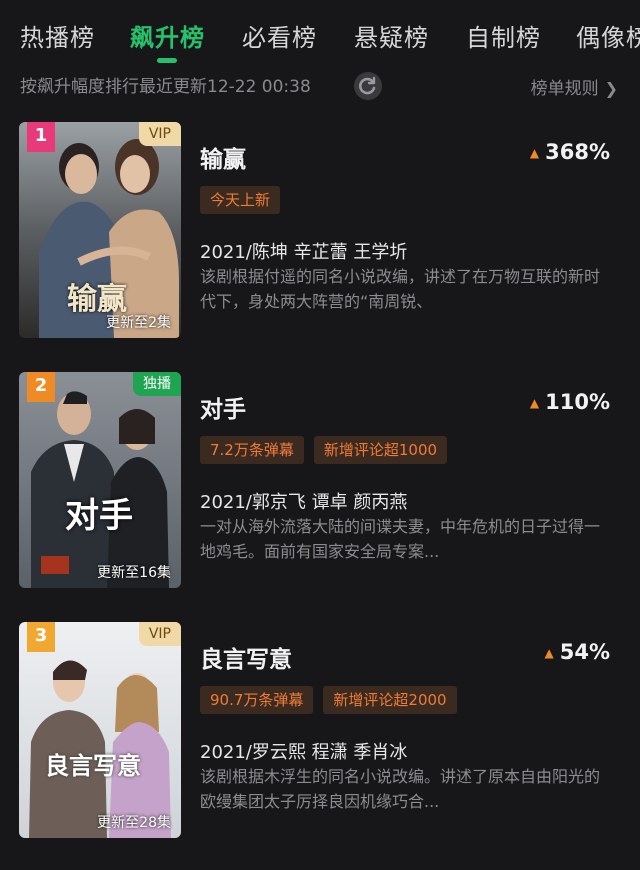  Describe the element at coordinates (93, 766) in the screenshot. I see `poster-title-art: 良言写意` at that location.